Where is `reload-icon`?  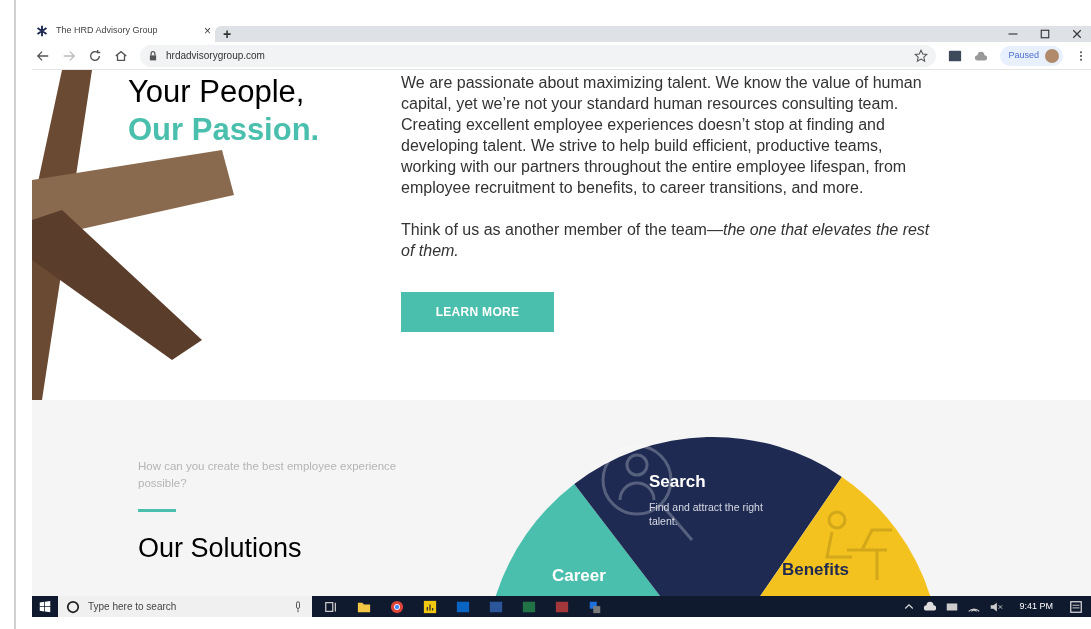 reload-icon is located at coordinates (95, 55).